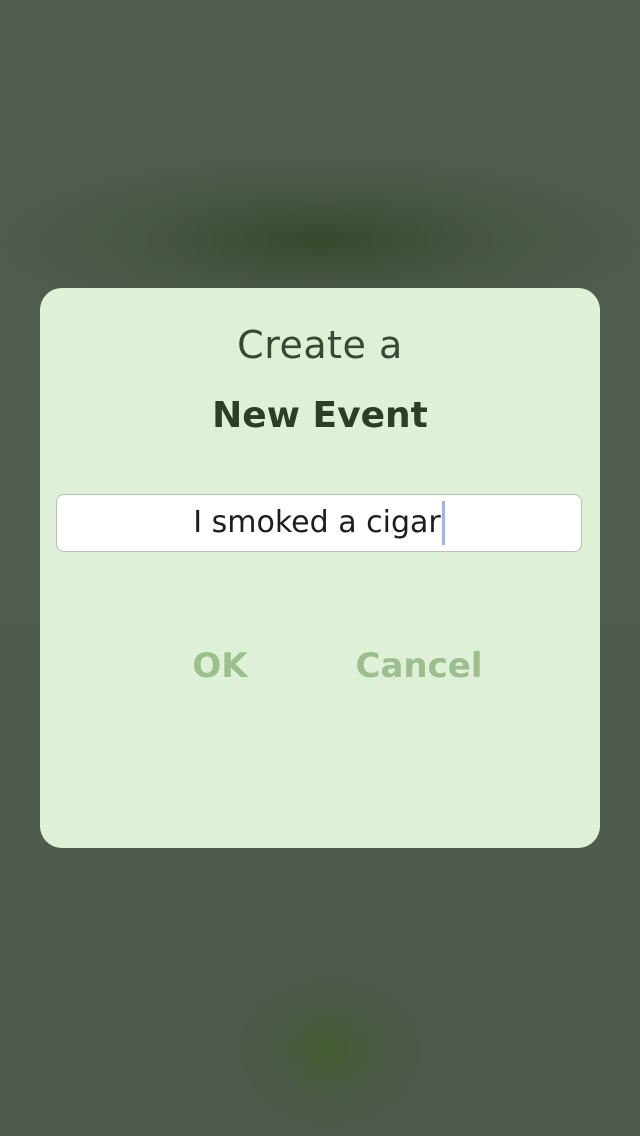  What do you see at coordinates (220, 666) in the screenshot?
I see `ok-button: OK` at bounding box center [220, 666].